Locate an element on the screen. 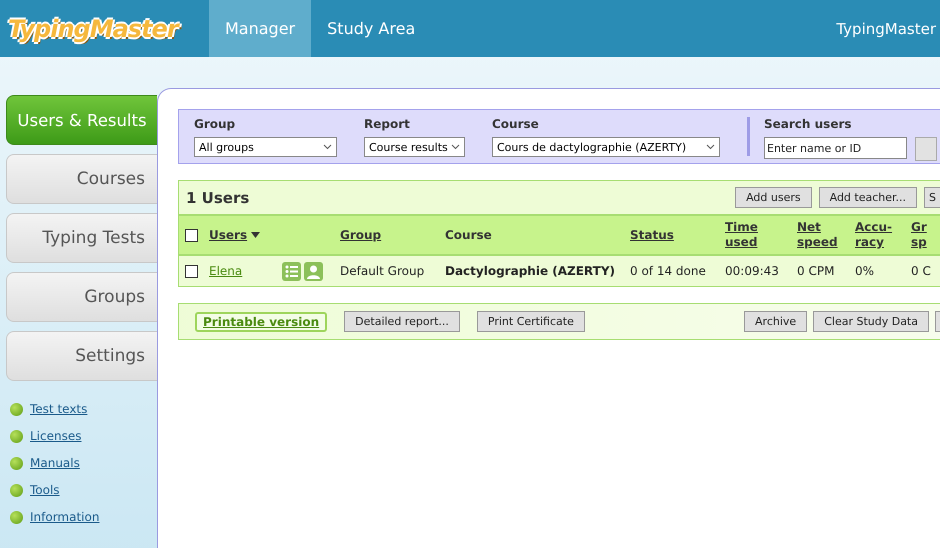 This screenshot has height=548, width=940. filter-label: Search users is located at coordinates (808, 124).